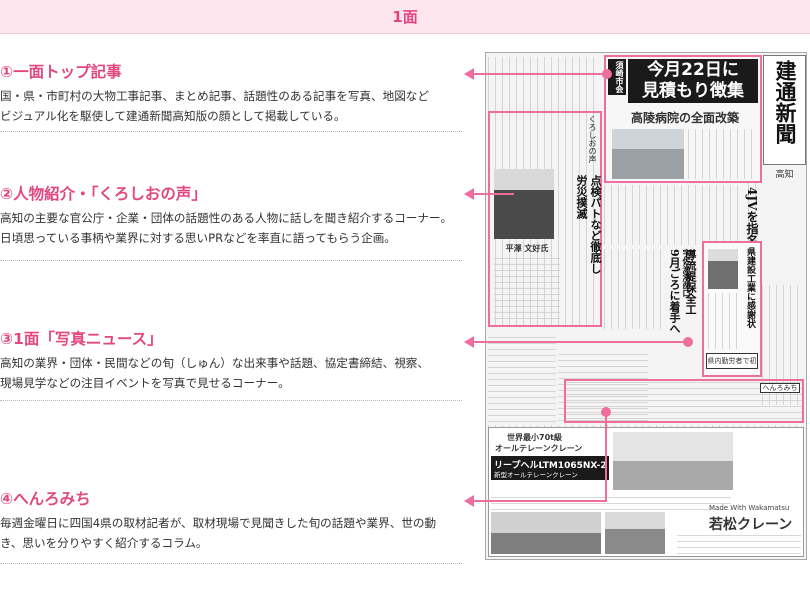  Describe the element at coordinates (539, 448) in the screenshot. I see `ad-catchphrase-2: オールテレーンクレーン` at that location.